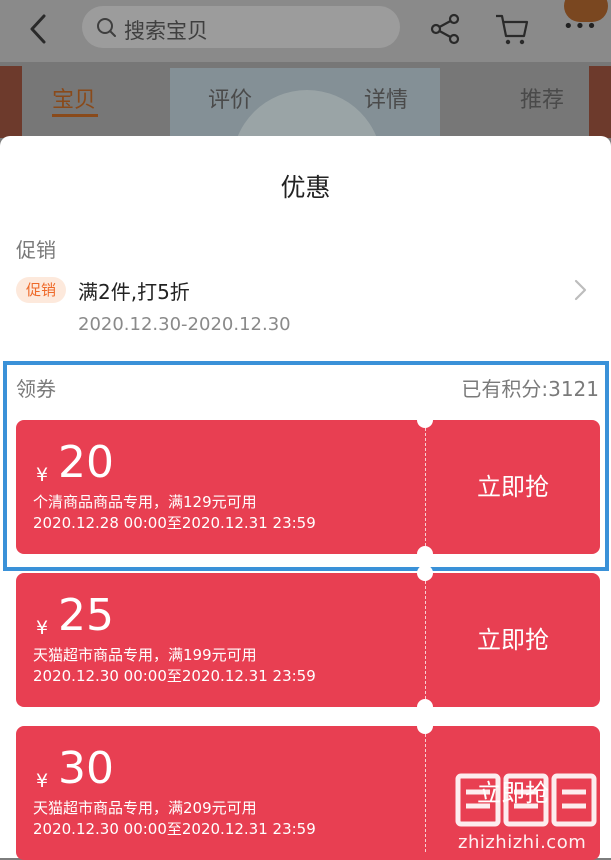 This screenshot has height=860, width=611. Describe the element at coordinates (230, 98) in the screenshot. I see `tab-pingjia: 评价` at that location.